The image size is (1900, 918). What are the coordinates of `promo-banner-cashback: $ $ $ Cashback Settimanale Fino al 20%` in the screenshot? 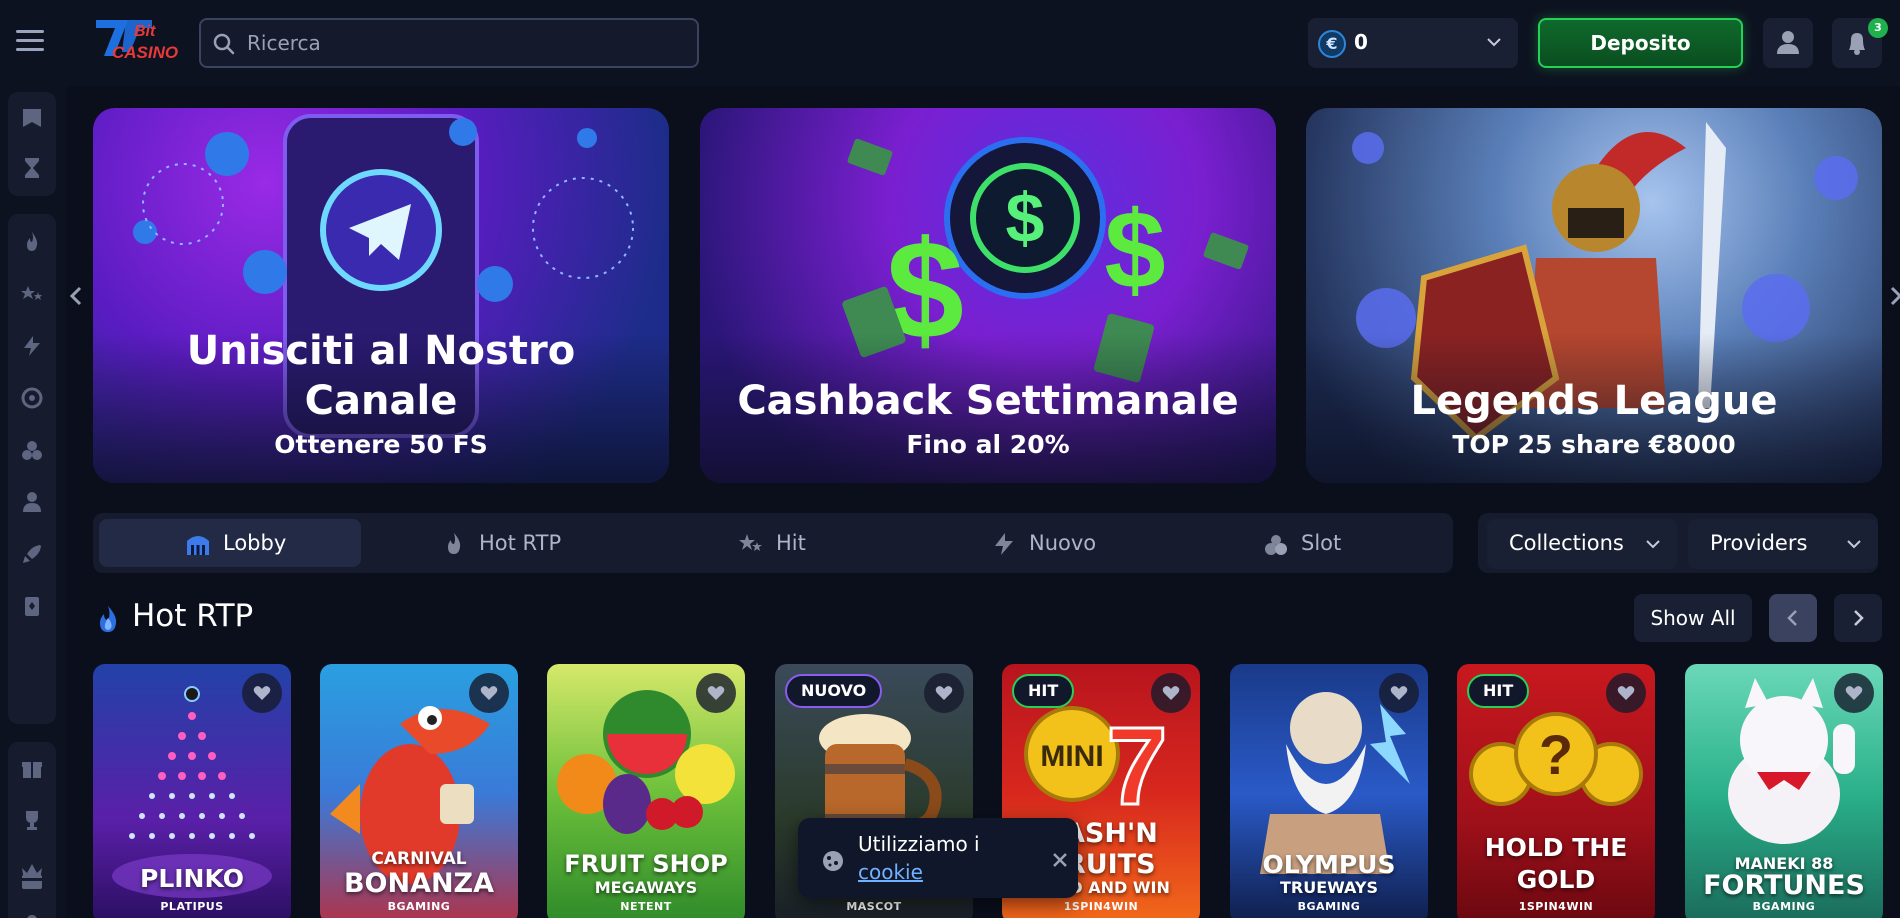 It's located at (988, 295).